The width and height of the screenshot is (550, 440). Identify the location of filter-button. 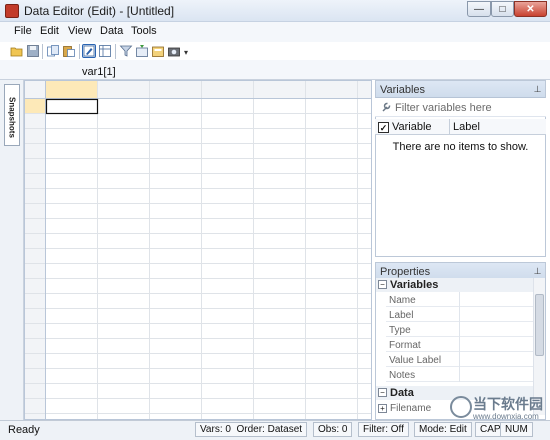
(126, 51).